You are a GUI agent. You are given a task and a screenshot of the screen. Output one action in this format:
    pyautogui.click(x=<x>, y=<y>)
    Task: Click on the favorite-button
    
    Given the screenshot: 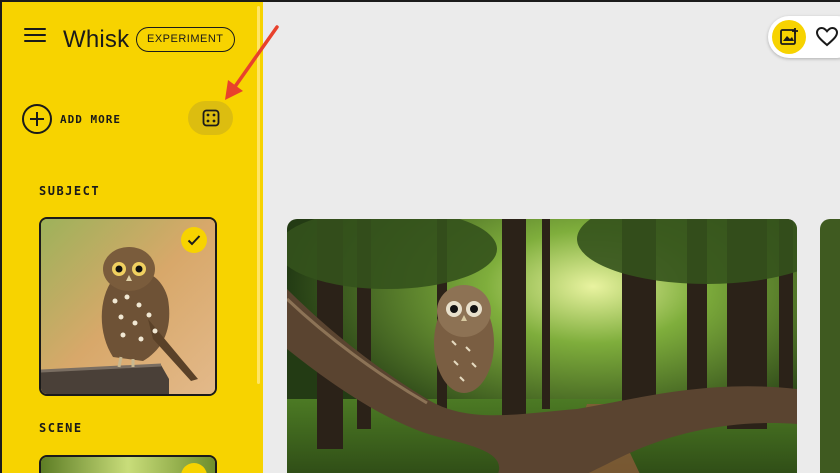 What is the action you would take?
    pyautogui.click(x=827, y=37)
    